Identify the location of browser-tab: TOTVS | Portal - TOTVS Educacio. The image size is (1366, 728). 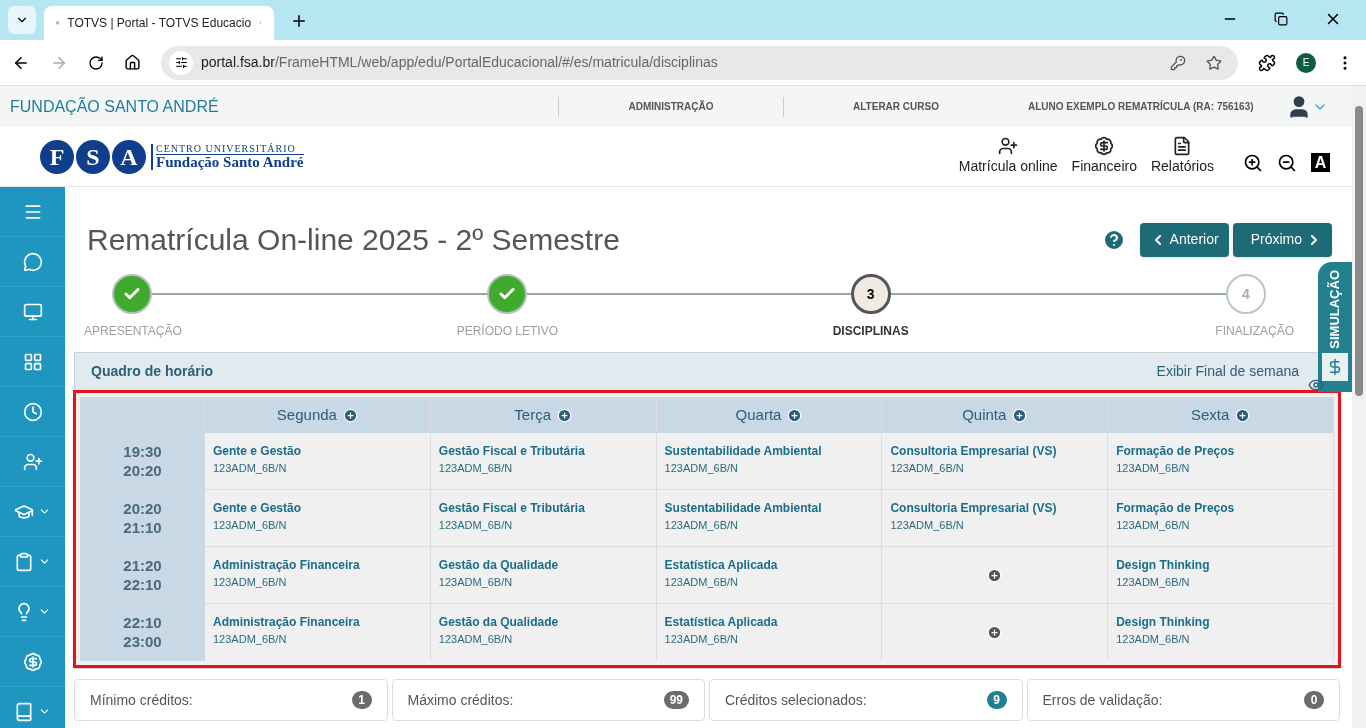
(159, 23).